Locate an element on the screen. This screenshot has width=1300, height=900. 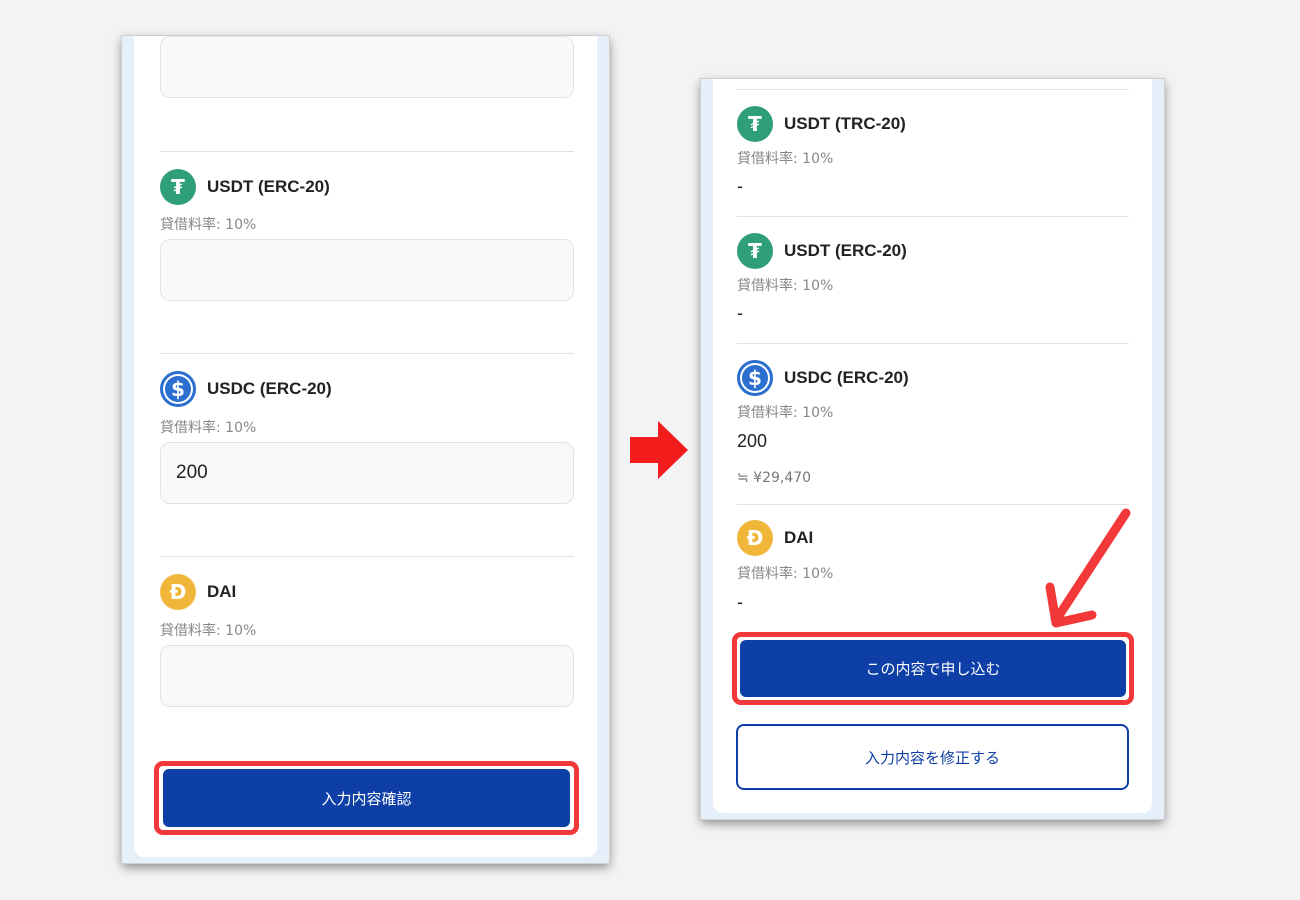
edit-input-button: 入力内容を修正する is located at coordinates (932, 757).